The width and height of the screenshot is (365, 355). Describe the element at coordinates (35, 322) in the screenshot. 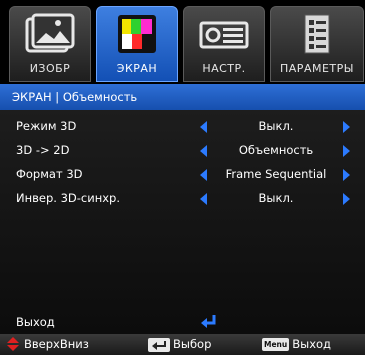

I see `exit-label: Выход` at that location.